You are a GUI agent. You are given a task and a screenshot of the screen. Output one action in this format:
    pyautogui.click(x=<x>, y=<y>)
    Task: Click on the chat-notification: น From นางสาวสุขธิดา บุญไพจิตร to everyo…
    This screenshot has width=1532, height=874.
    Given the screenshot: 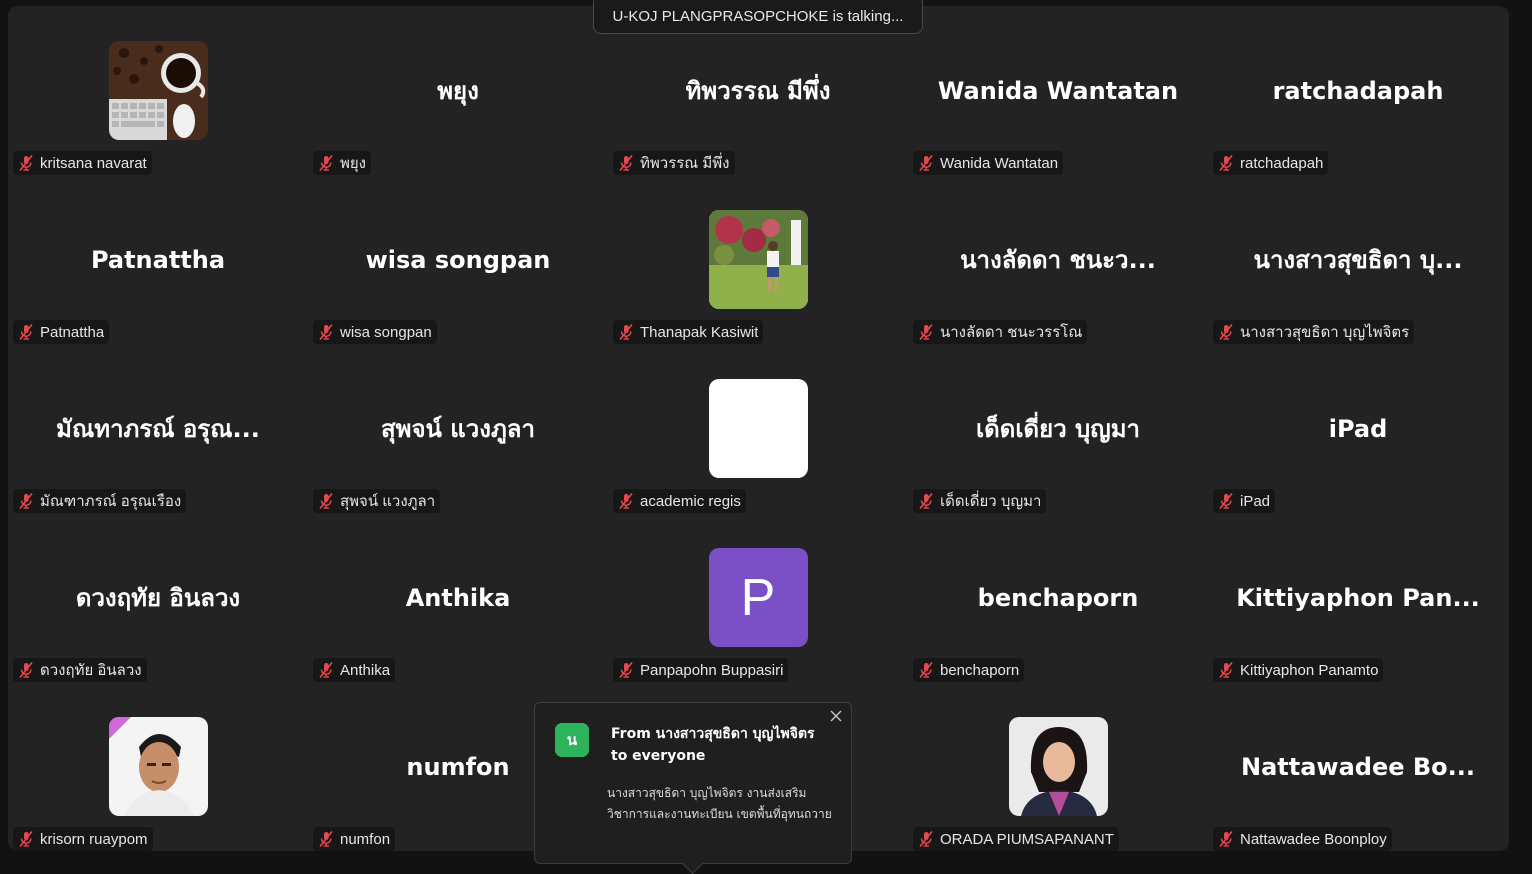 What is the action you would take?
    pyautogui.click(x=693, y=788)
    